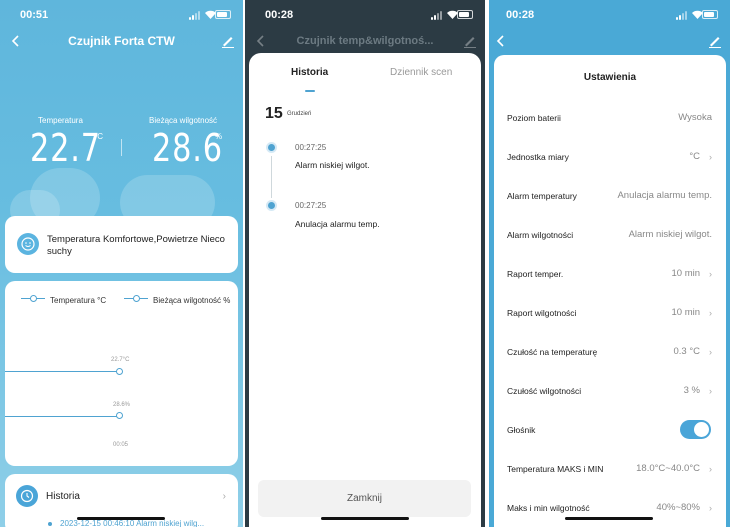 The height and width of the screenshot is (527, 730). What do you see at coordinates (542, 313) in the screenshot?
I see `setting-label: Raport wilgotności` at bounding box center [542, 313].